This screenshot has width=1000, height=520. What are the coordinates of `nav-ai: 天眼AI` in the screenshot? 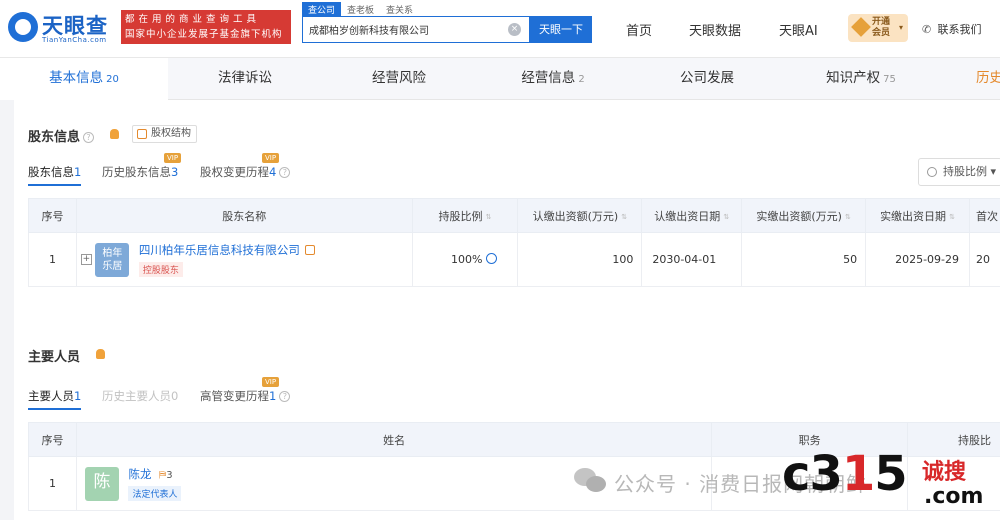 It's located at (798, 29).